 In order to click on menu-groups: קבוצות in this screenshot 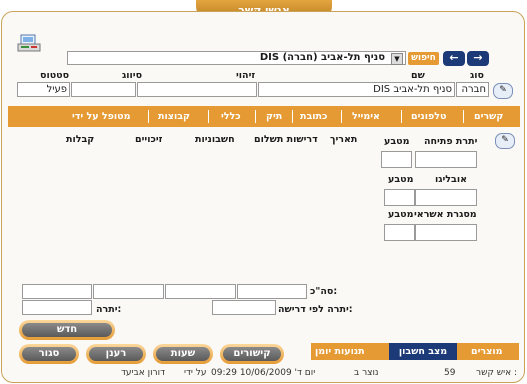, I will do `click(174, 116)`.